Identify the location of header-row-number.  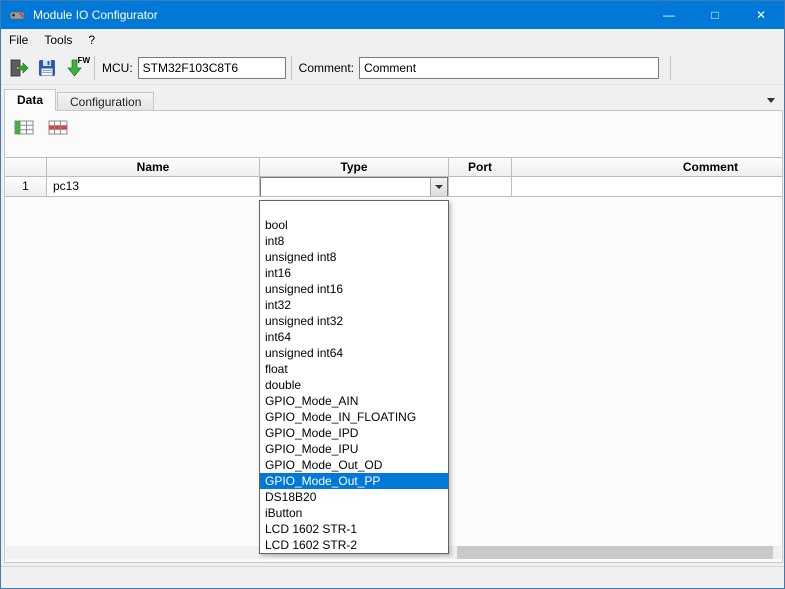
(26, 167).